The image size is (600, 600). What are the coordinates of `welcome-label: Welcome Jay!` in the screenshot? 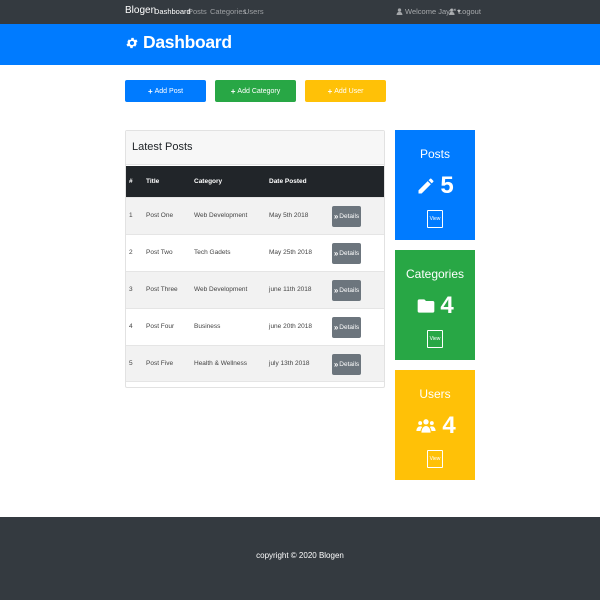 It's located at (428, 11).